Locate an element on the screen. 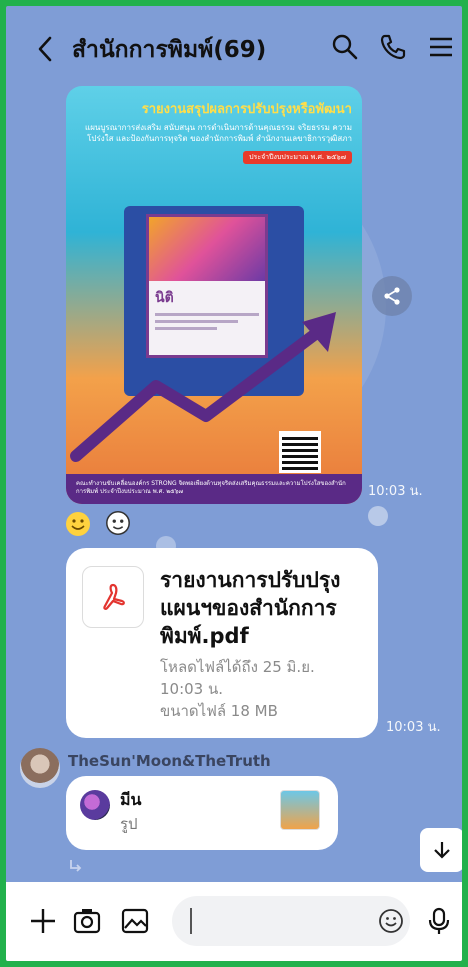  plus-icon is located at coordinates (43, 921).